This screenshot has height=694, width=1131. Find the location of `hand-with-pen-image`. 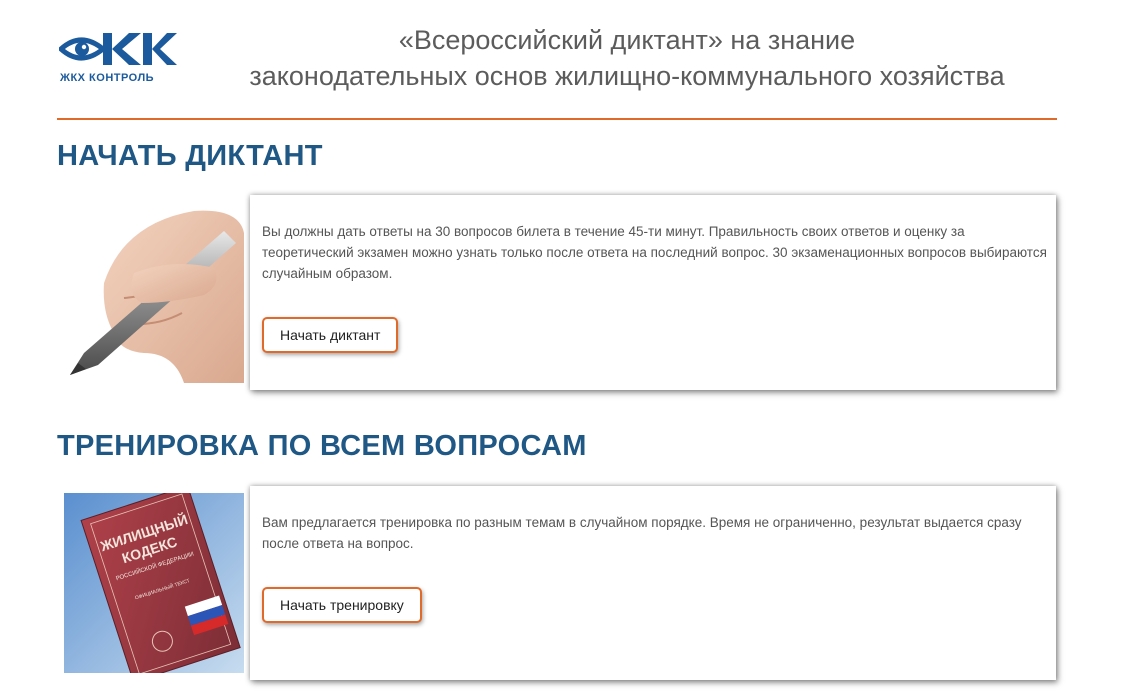

hand-with-pen-image is located at coordinates (154, 293).